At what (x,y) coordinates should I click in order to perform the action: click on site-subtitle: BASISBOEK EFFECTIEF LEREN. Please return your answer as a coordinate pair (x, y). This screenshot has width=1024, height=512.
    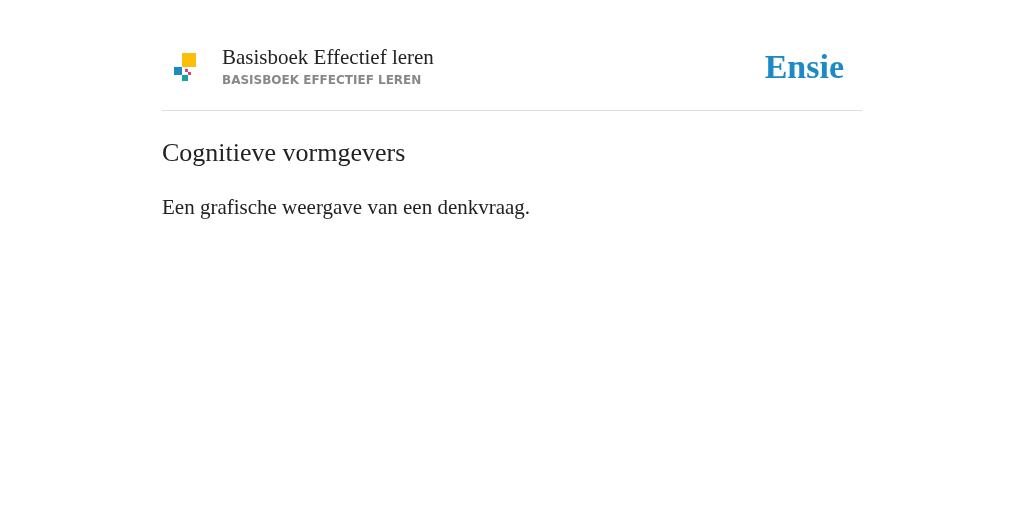
    Looking at the image, I should click on (322, 80).